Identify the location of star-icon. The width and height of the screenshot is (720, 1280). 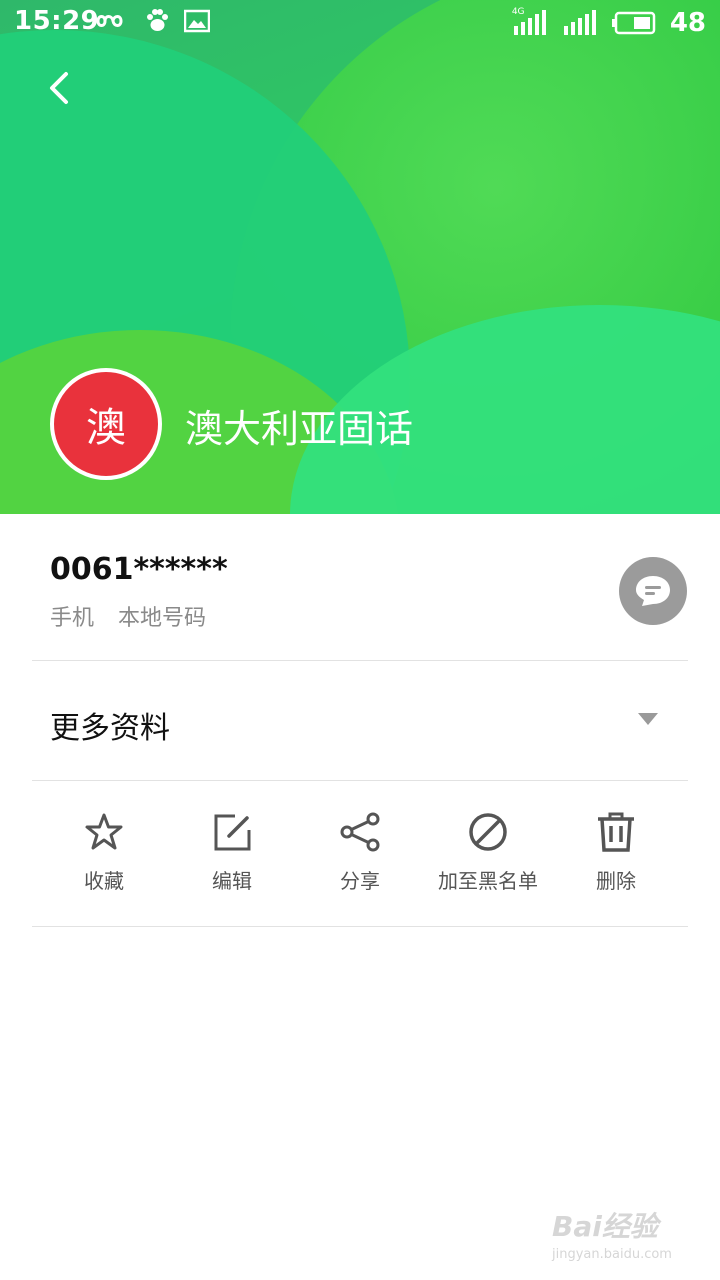
(104, 831).